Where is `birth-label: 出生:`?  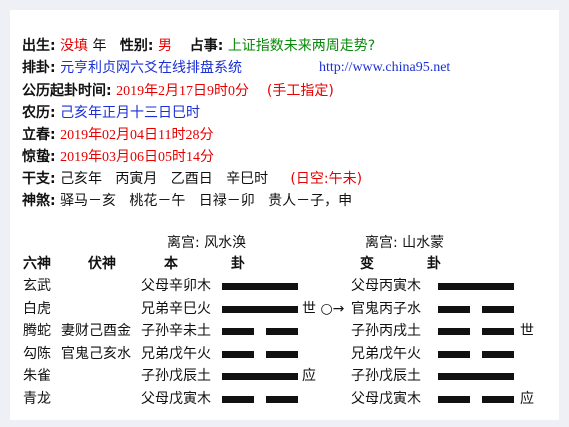
birth-label: 出生: is located at coordinates (39, 46).